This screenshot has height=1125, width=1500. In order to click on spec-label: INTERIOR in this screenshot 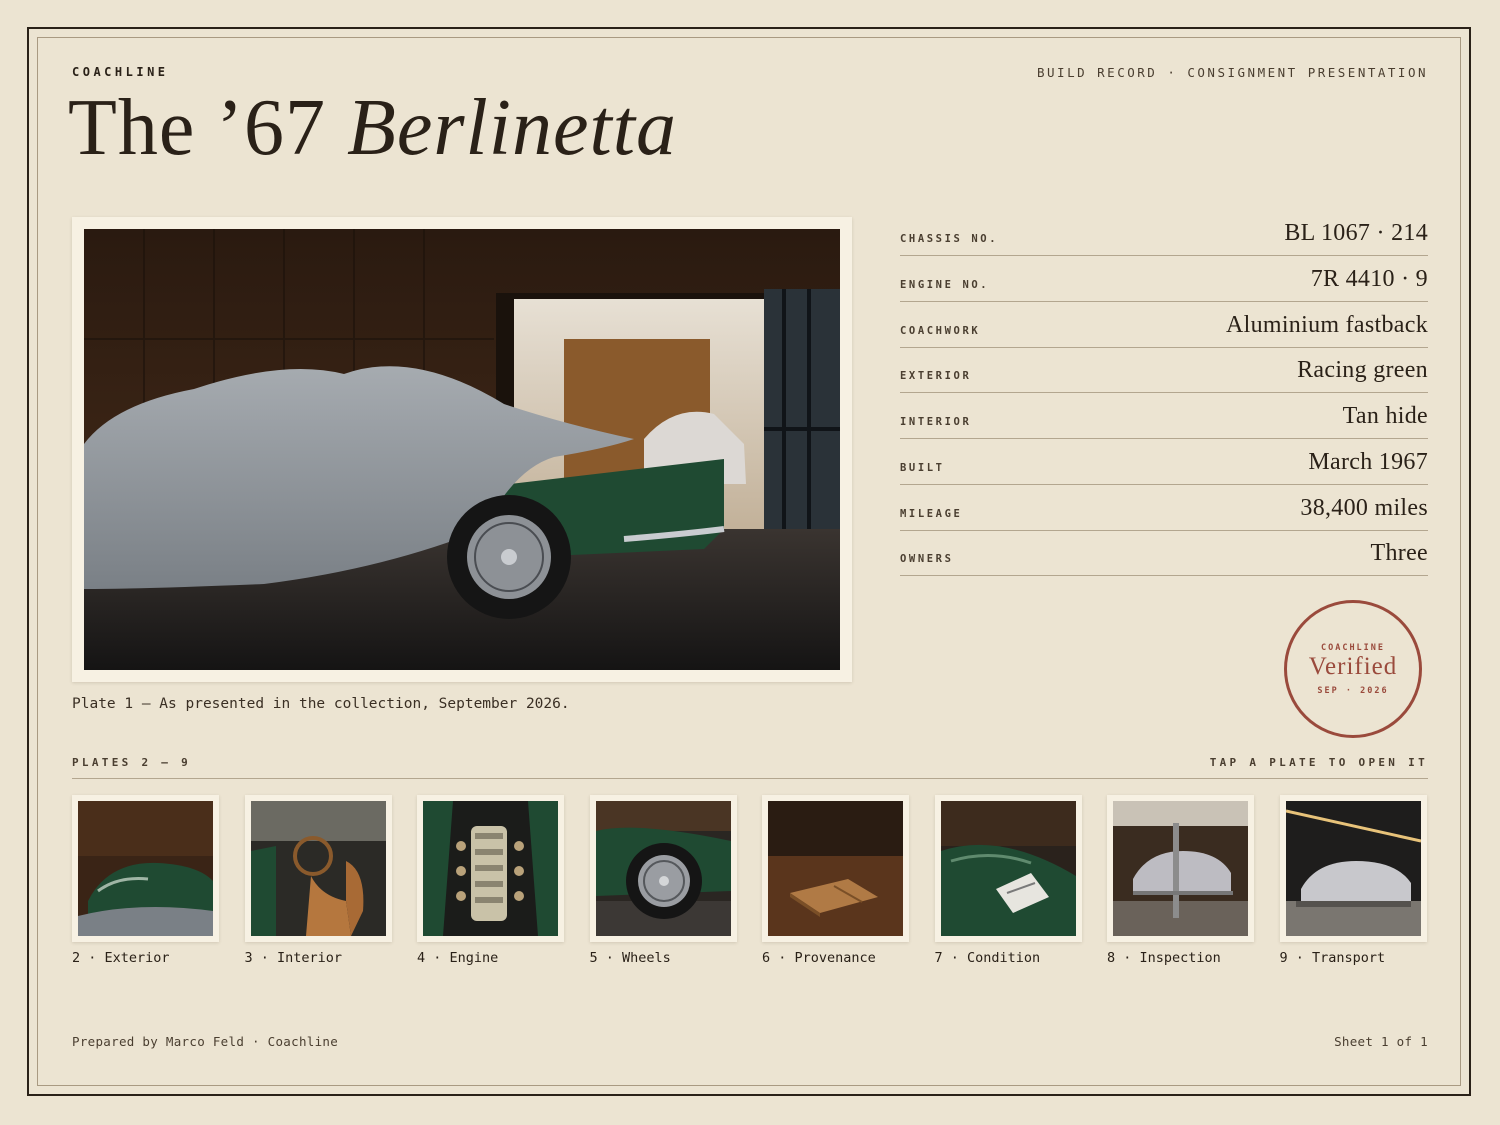, I will do `click(936, 422)`.